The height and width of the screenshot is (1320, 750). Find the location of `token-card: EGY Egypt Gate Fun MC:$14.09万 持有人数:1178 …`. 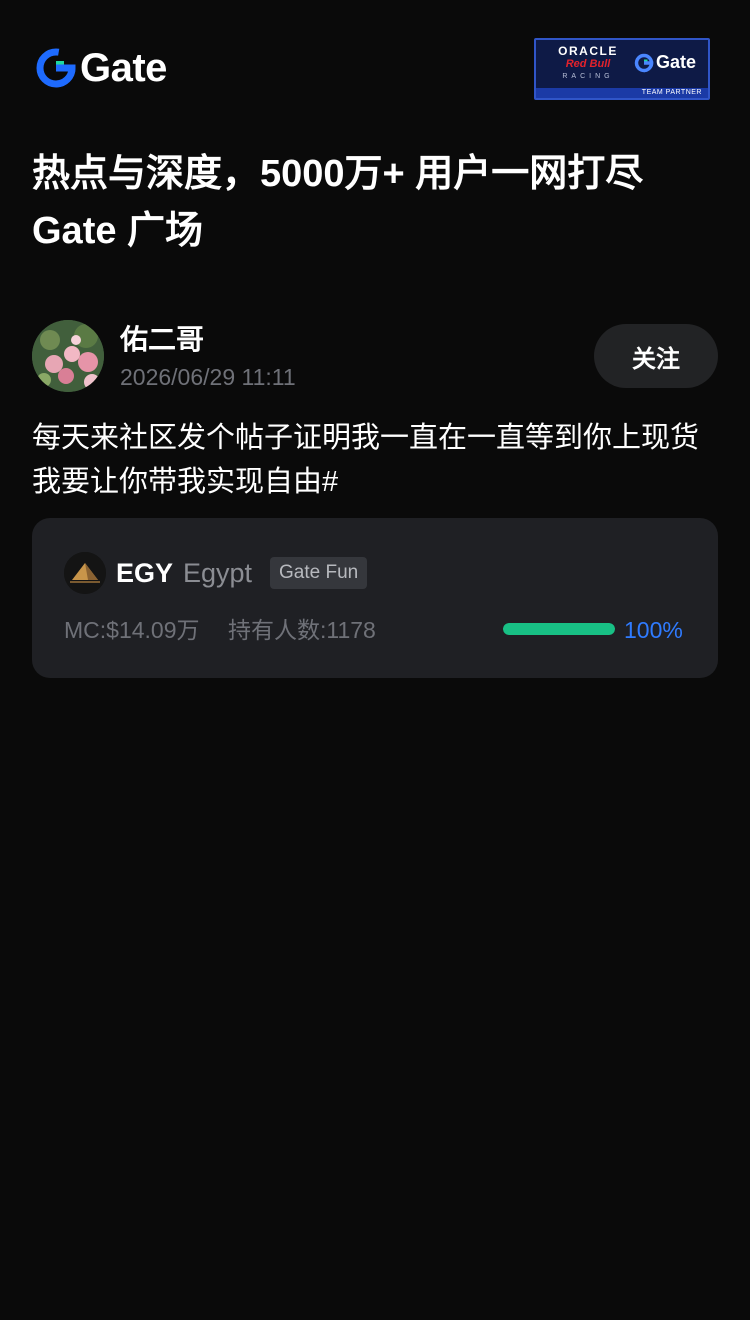

token-card: EGY Egypt Gate Fun MC:$14.09万 持有人数:1178 … is located at coordinates (375, 598).